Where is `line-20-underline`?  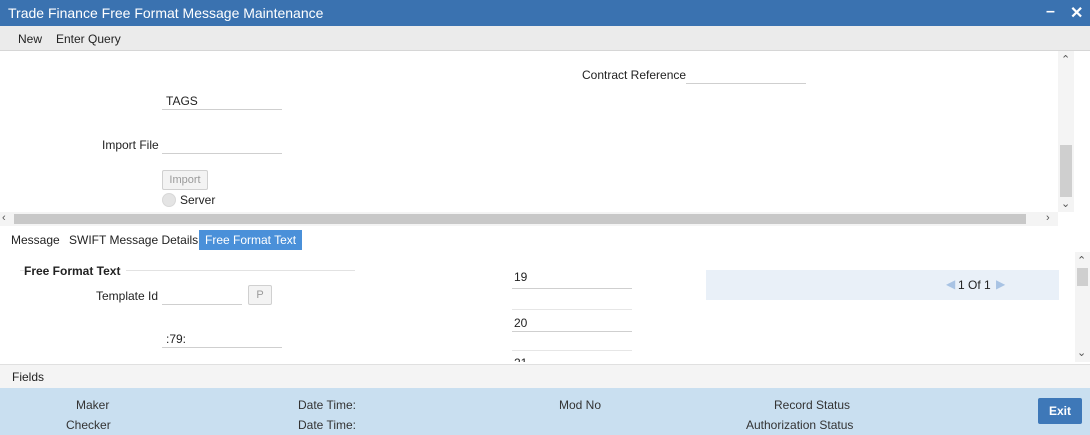 line-20-underline is located at coordinates (572, 331).